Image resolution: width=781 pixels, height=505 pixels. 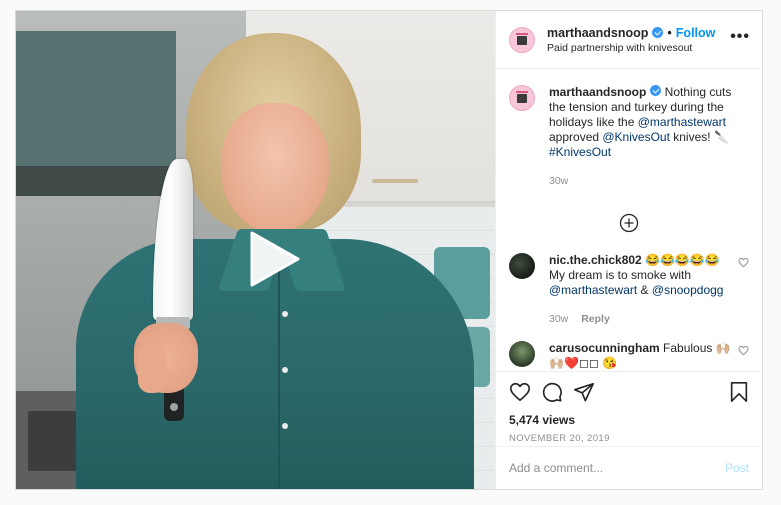 What do you see at coordinates (552, 392) in the screenshot?
I see `comment-bubble-icon` at bounding box center [552, 392].